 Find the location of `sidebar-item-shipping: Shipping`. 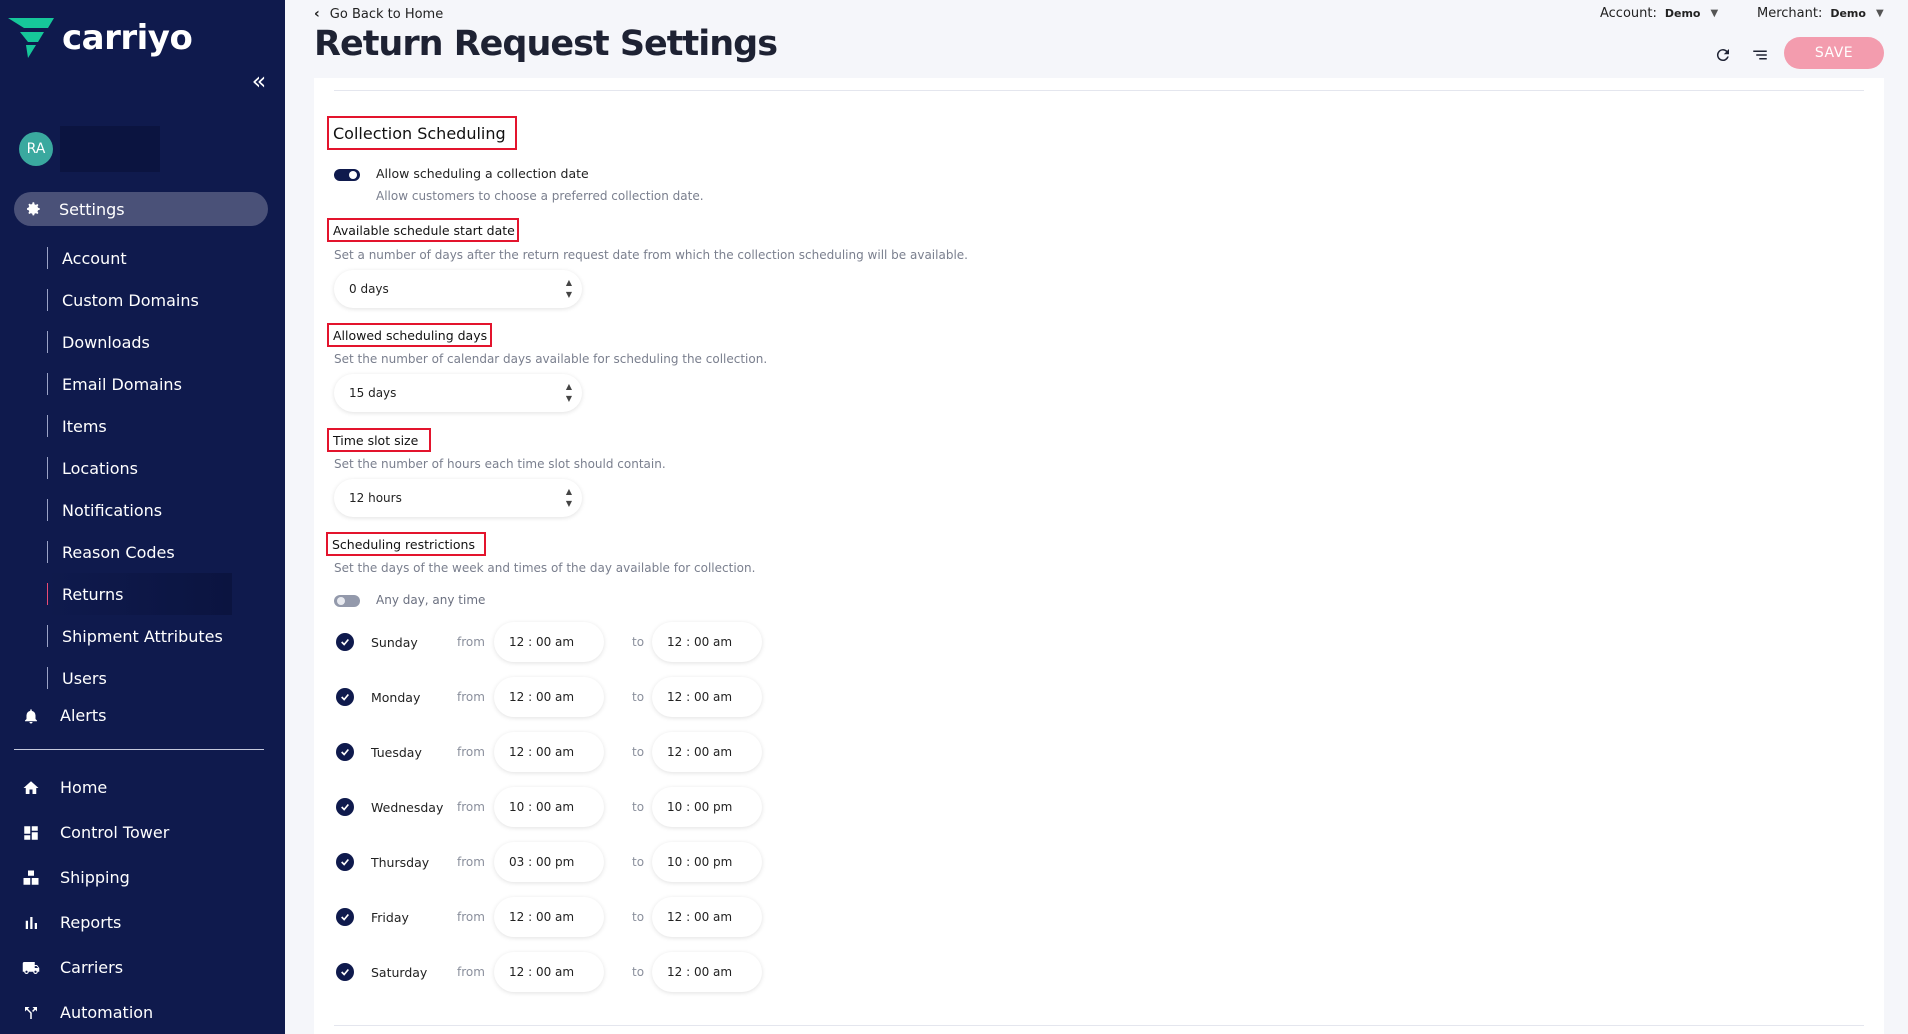

sidebar-item-shipping: Shipping is located at coordinates (76, 877).